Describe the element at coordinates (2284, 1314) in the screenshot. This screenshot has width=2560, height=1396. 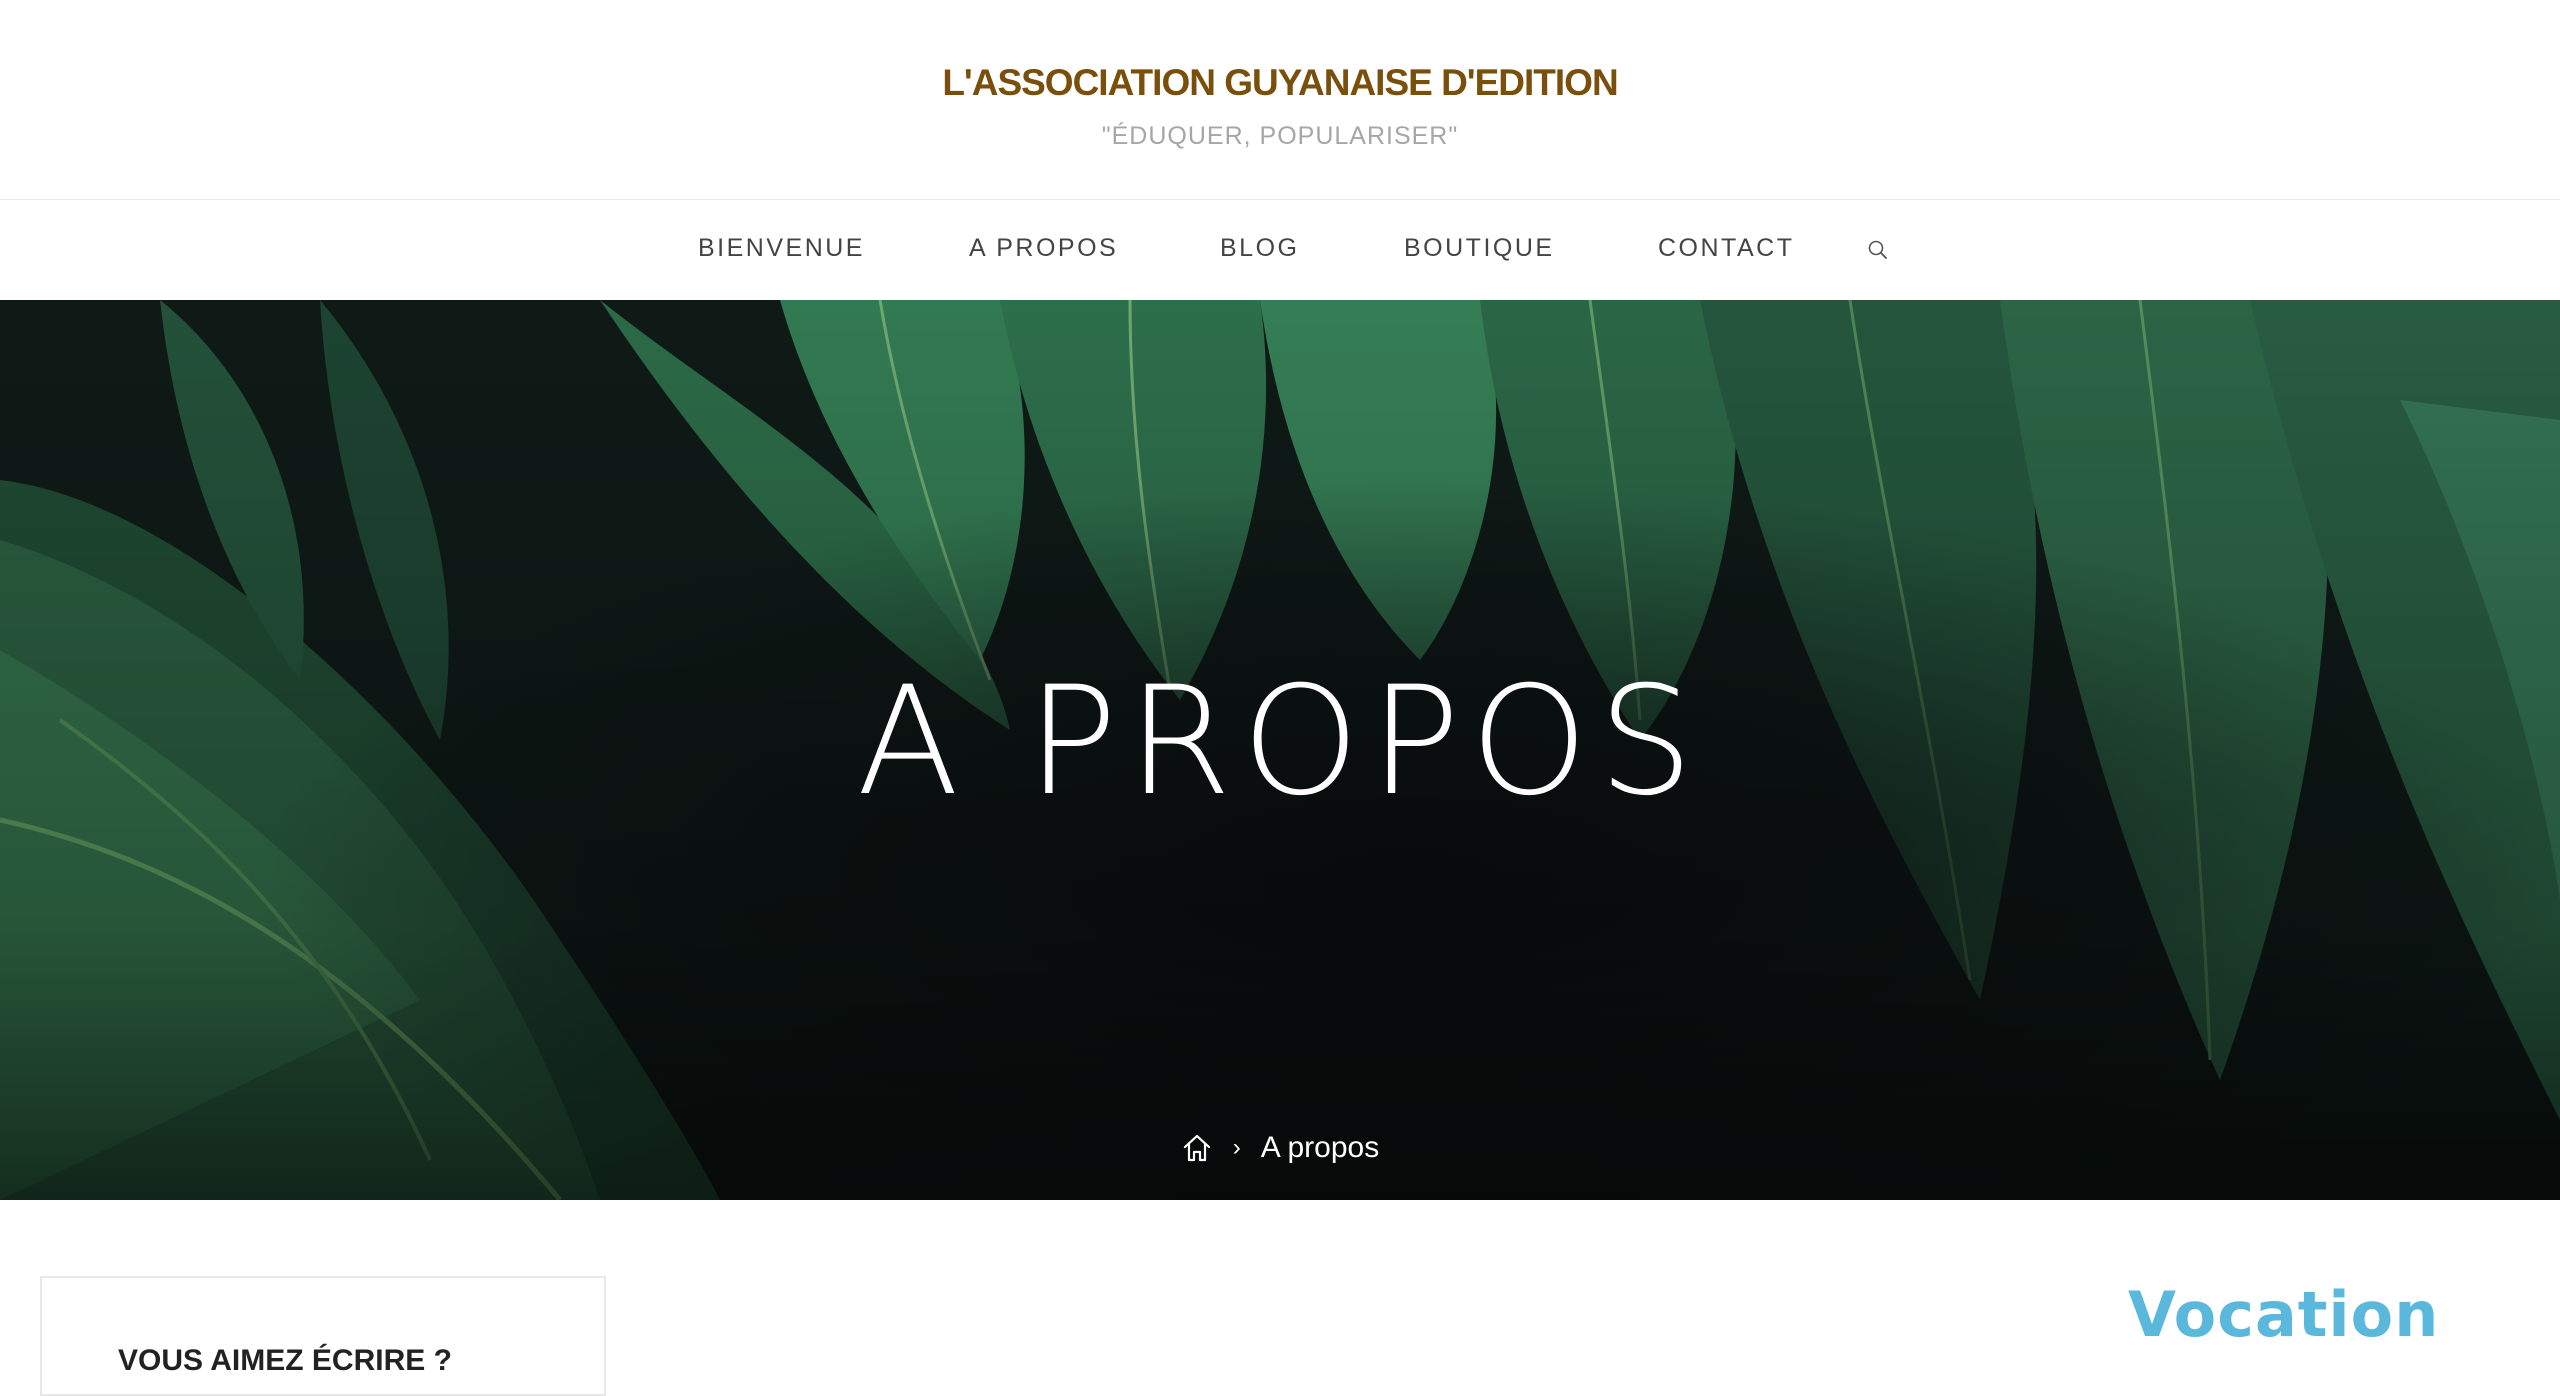
I see `content-heading: Vocation` at that location.